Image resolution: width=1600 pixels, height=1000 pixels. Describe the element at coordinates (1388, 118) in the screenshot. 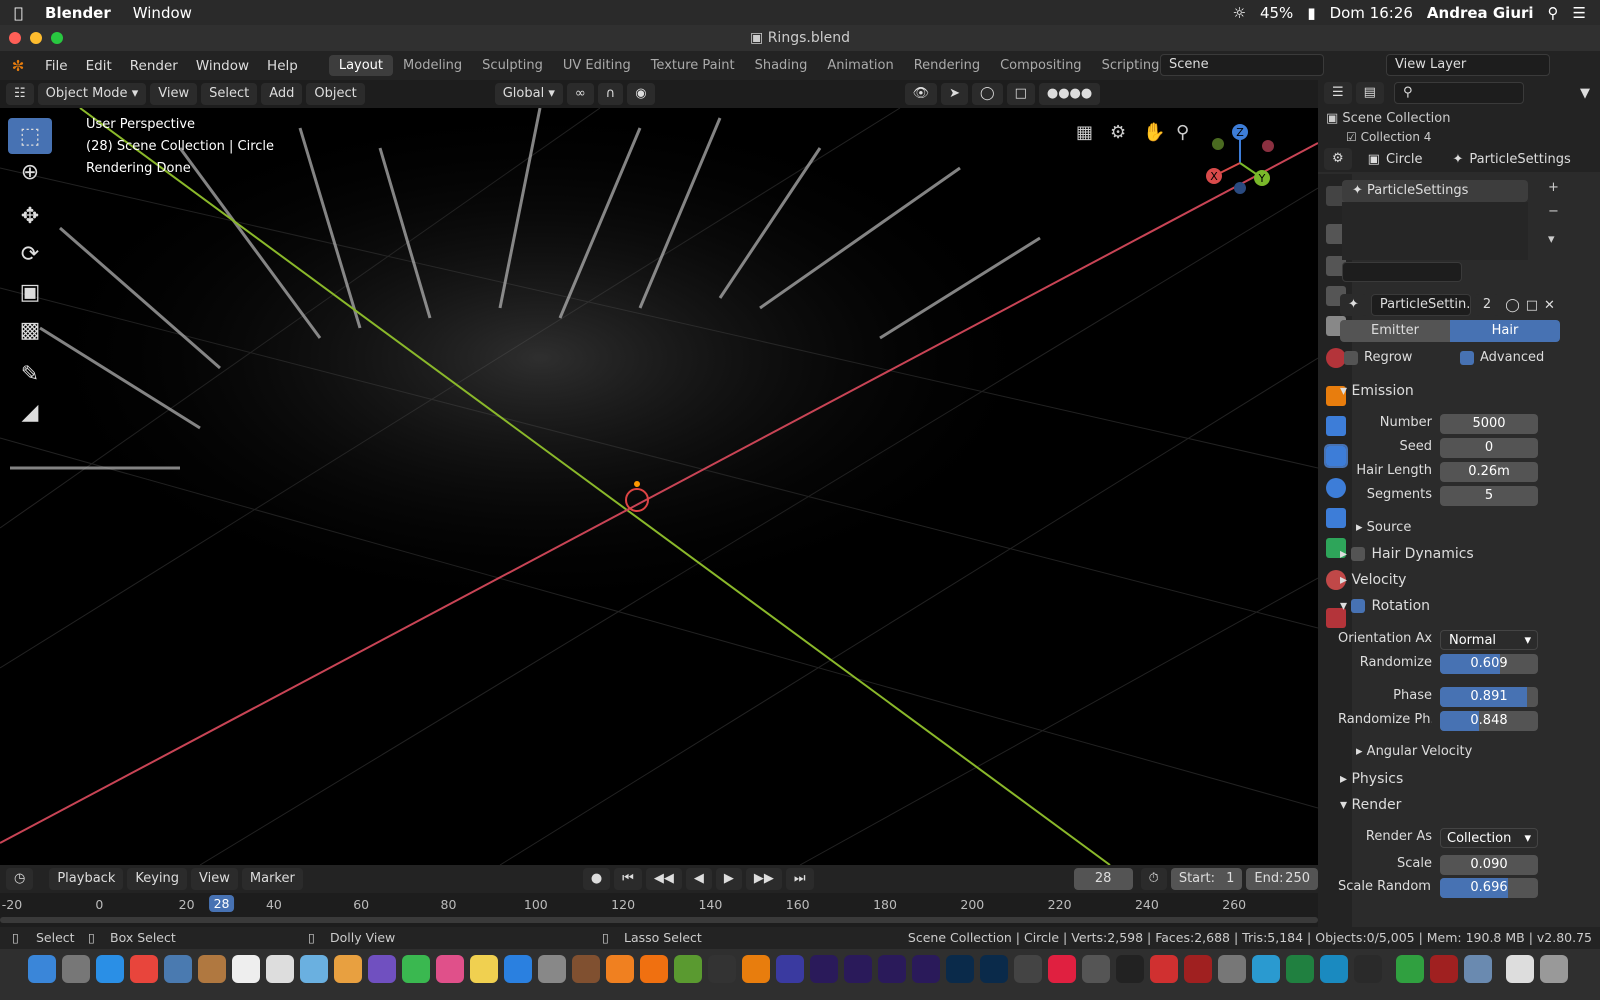

I see `outliner-item-scene-collection: ▣ Scene Collection` at that location.